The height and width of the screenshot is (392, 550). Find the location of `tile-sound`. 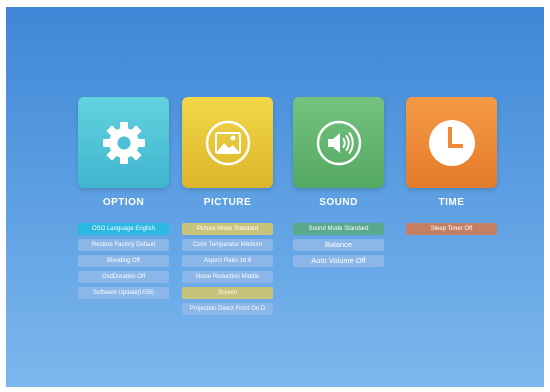

tile-sound is located at coordinates (338, 142).